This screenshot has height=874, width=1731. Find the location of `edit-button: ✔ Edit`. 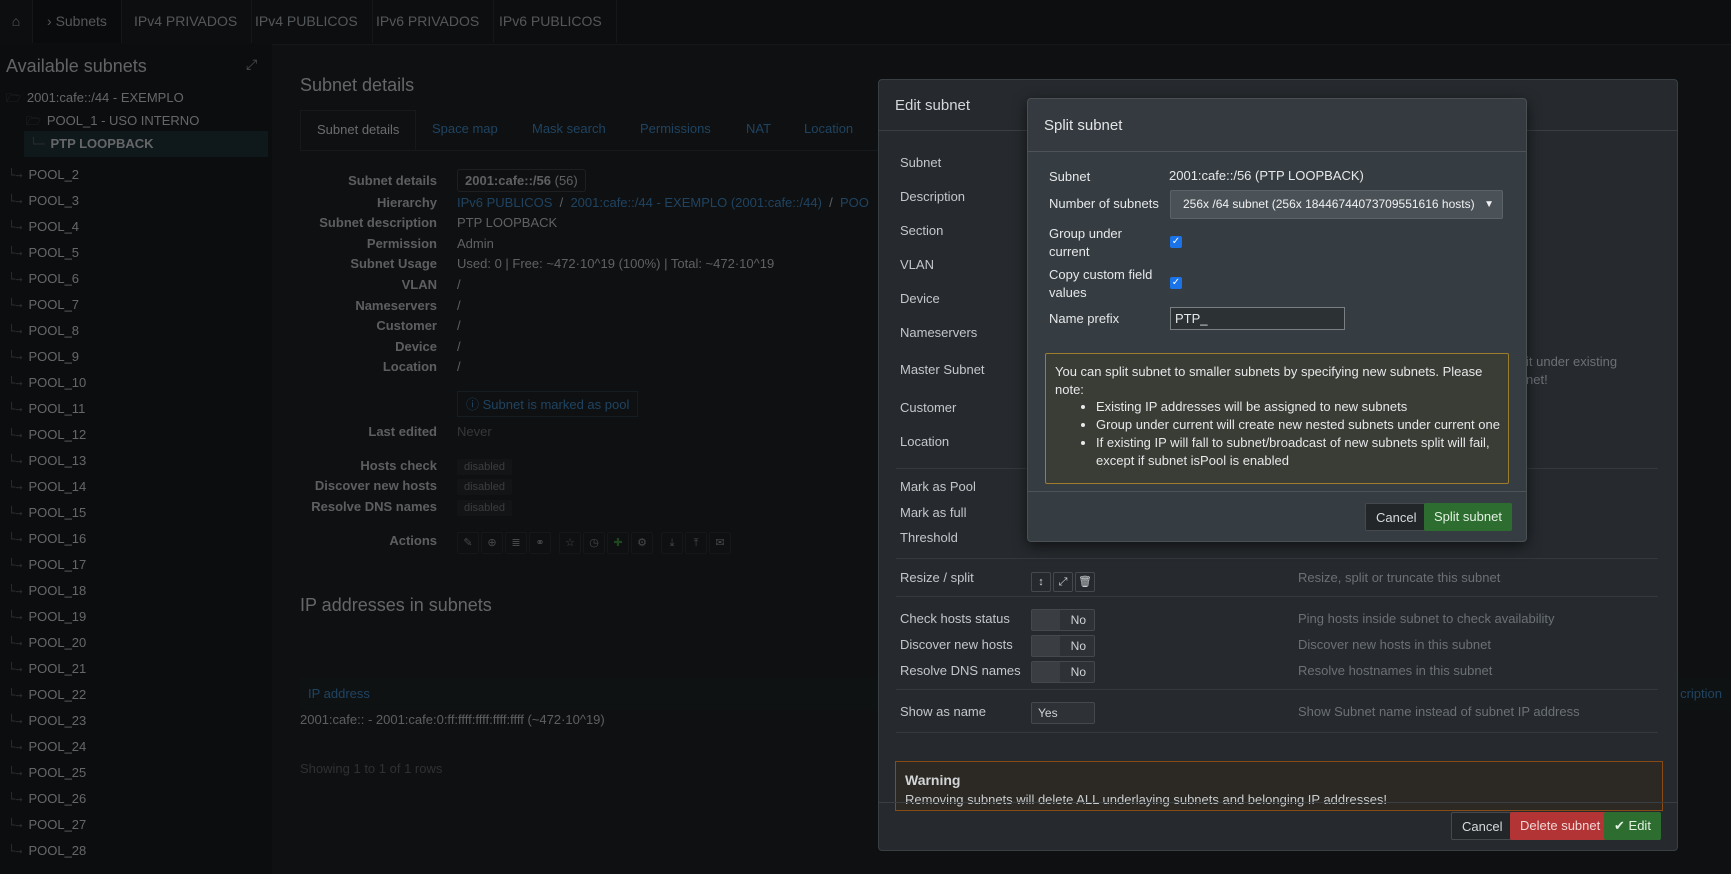

edit-button: ✔ Edit is located at coordinates (1632, 826).